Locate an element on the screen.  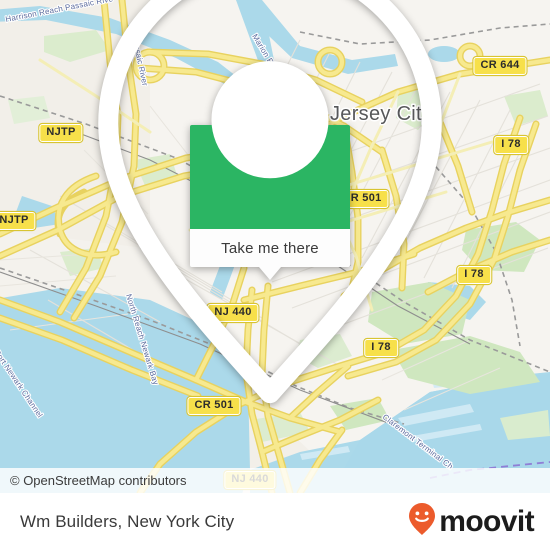
footer-bar: Wm Builders, New York City moovit is located at coordinates (275, 521).